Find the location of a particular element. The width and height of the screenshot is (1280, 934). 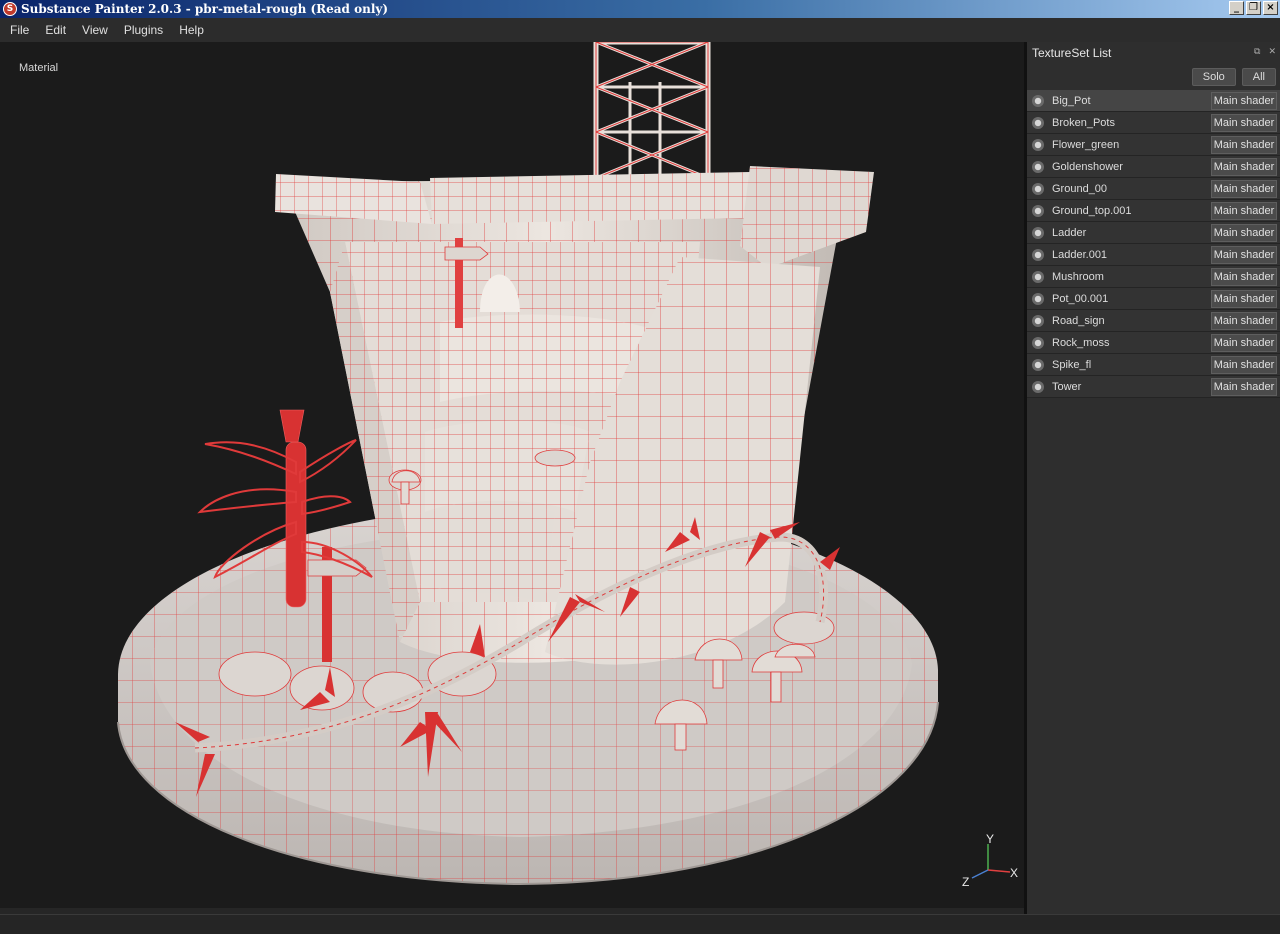

close-button: × is located at coordinates (1270, 8).